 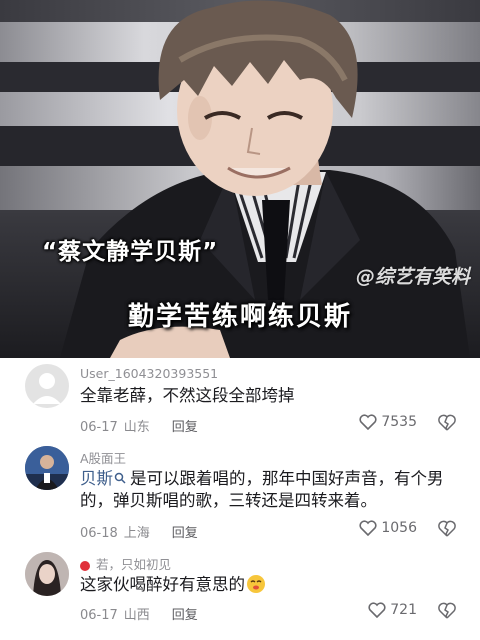 I want to click on woman-avatar-icon, so click(x=47, y=574).